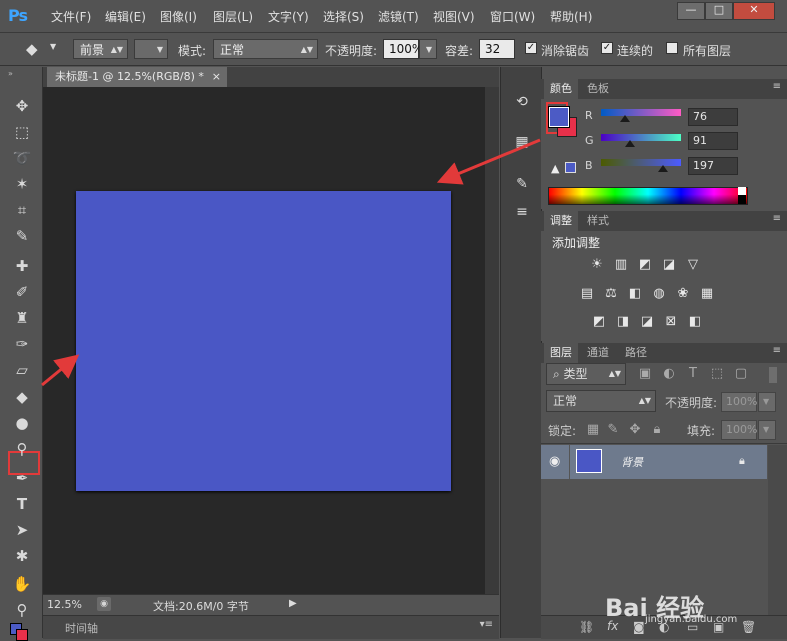 This screenshot has width=787, height=641. I want to click on all-layers-checkbox, so click(672, 48).